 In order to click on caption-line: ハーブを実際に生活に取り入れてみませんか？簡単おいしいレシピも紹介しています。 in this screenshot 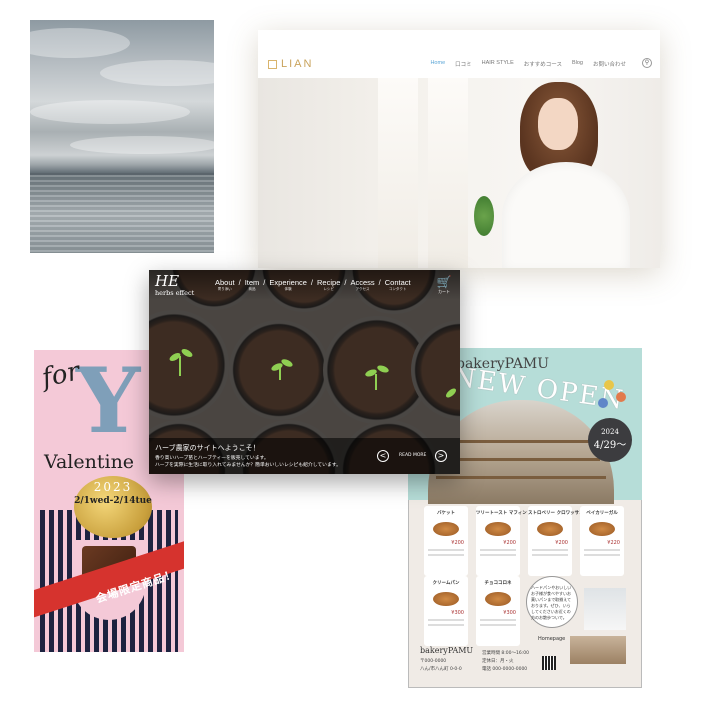, I will do `click(248, 465)`.